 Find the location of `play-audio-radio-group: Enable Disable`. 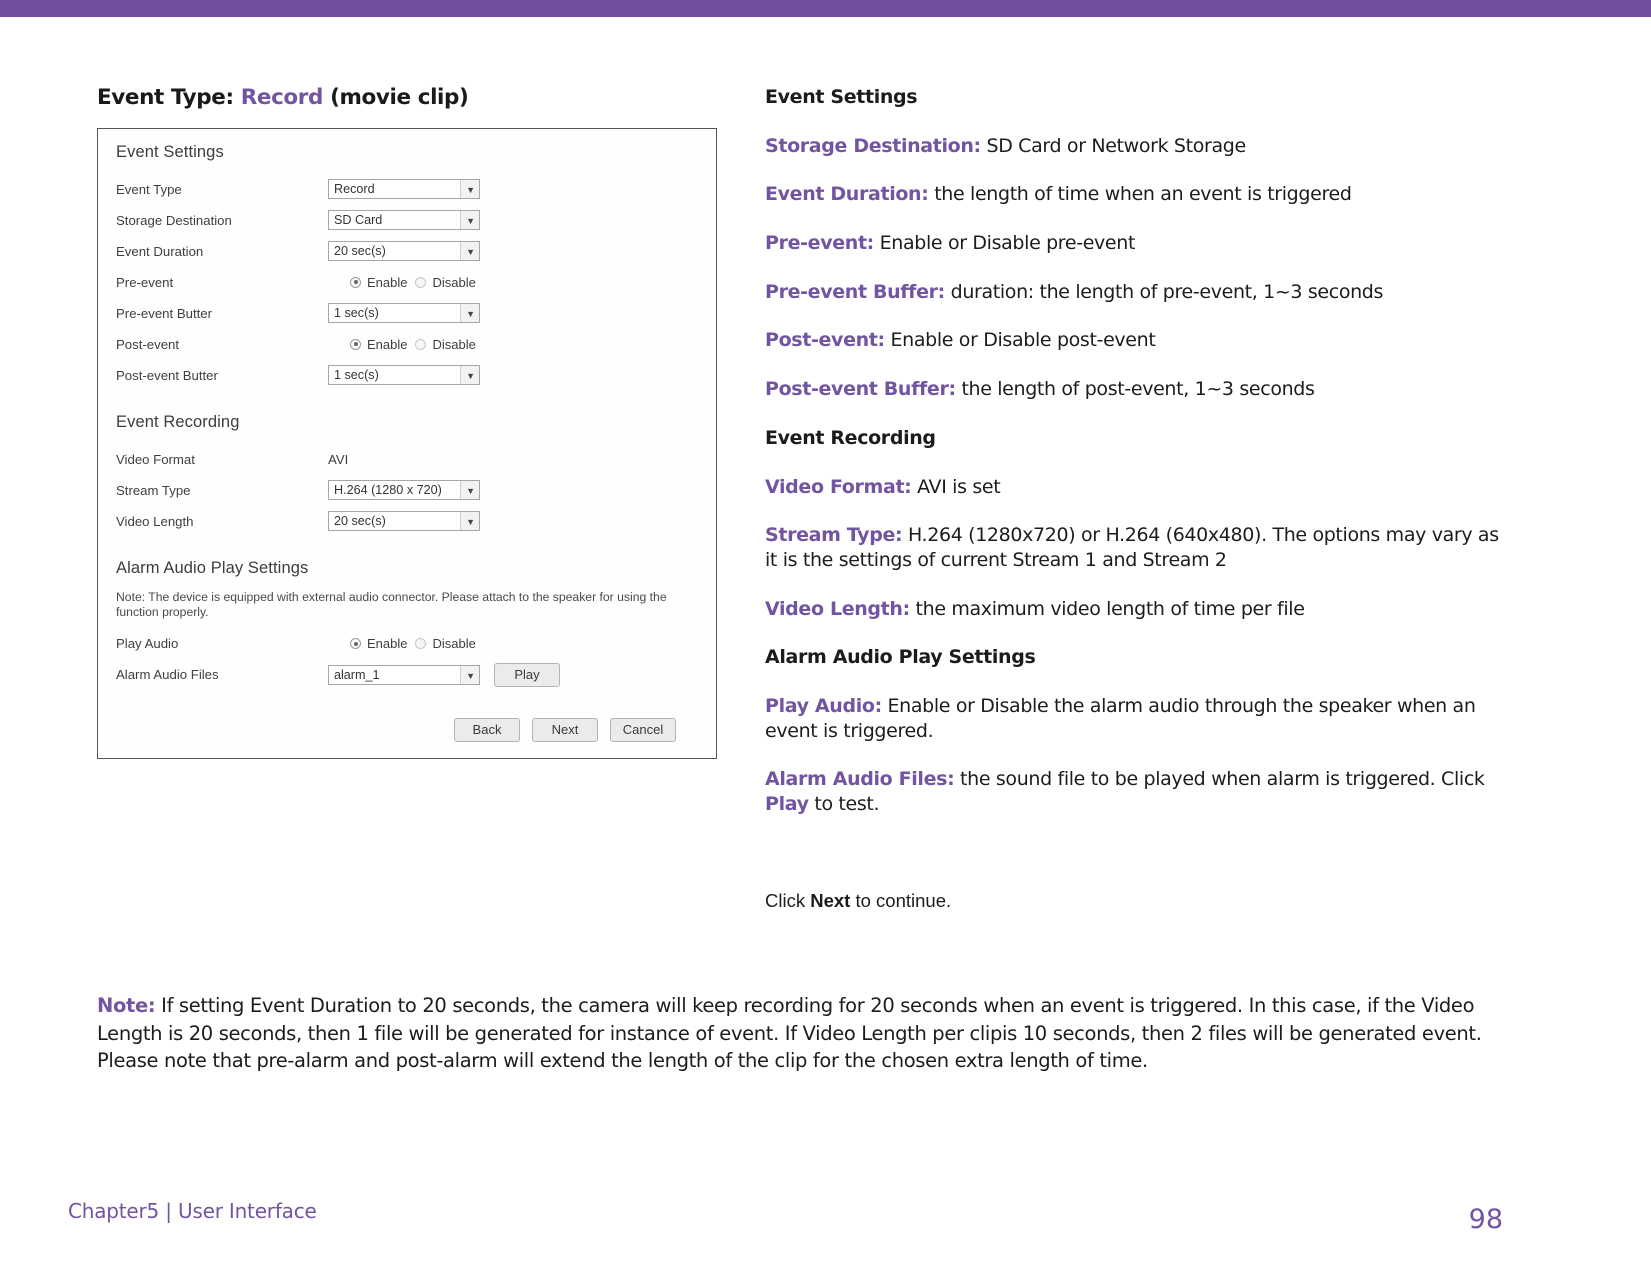

play-audio-radio-group: Enable Disable is located at coordinates (402, 643).